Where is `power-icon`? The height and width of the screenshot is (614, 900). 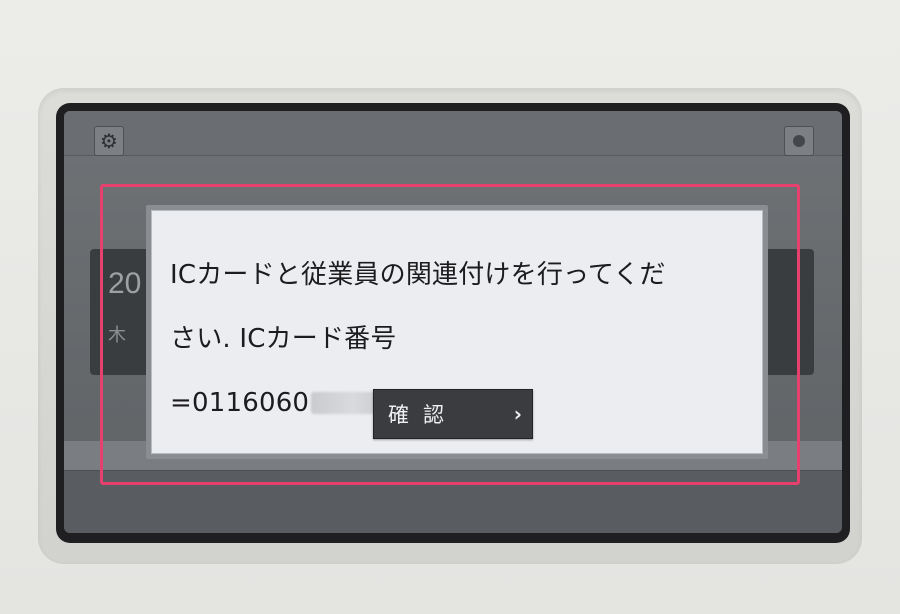 power-icon is located at coordinates (799, 141).